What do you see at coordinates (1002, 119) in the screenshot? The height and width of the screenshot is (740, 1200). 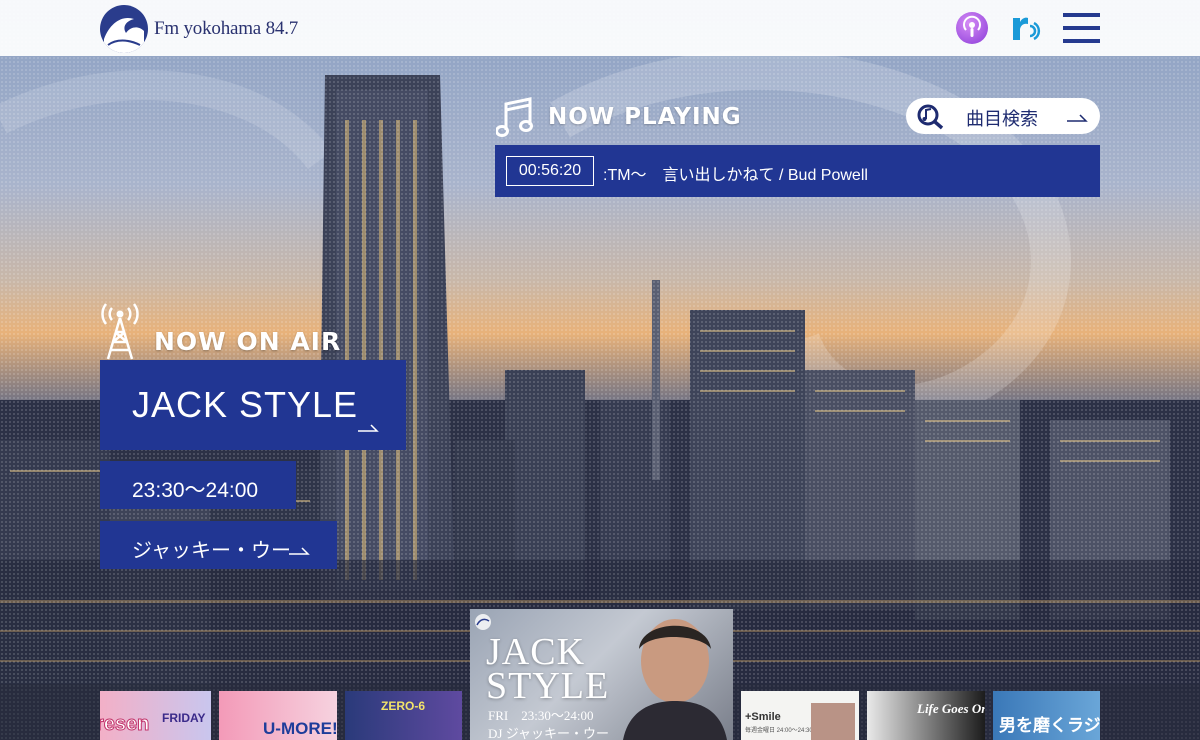 I see `song-search-label: 曲目検索` at bounding box center [1002, 119].